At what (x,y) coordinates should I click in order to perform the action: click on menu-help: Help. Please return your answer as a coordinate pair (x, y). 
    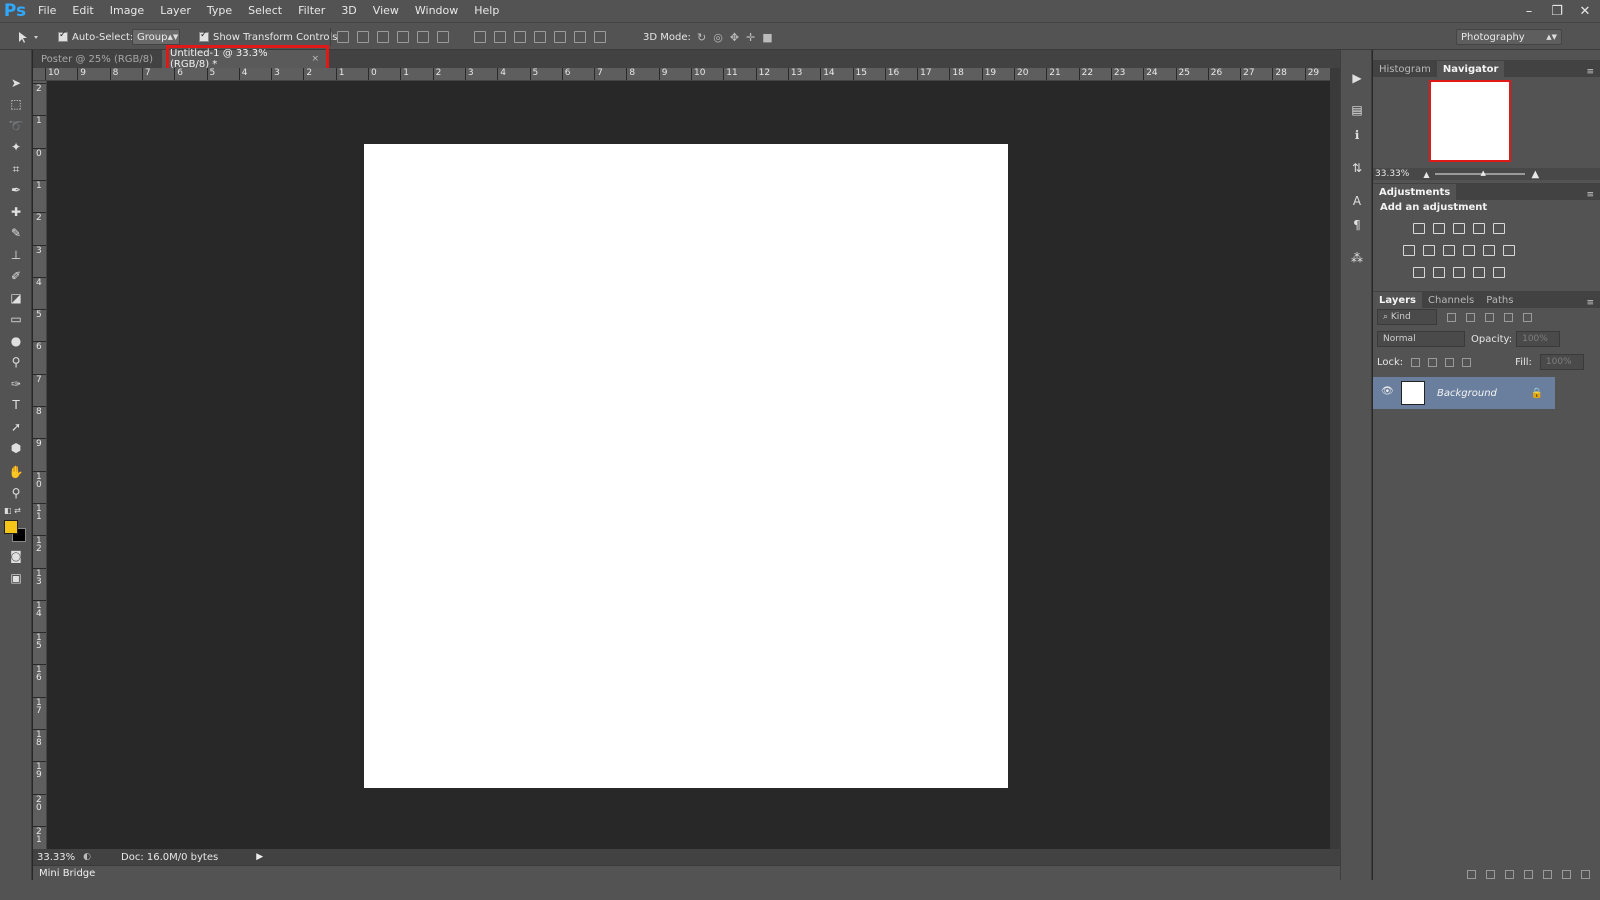
    Looking at the image, I should click on (486, 11).